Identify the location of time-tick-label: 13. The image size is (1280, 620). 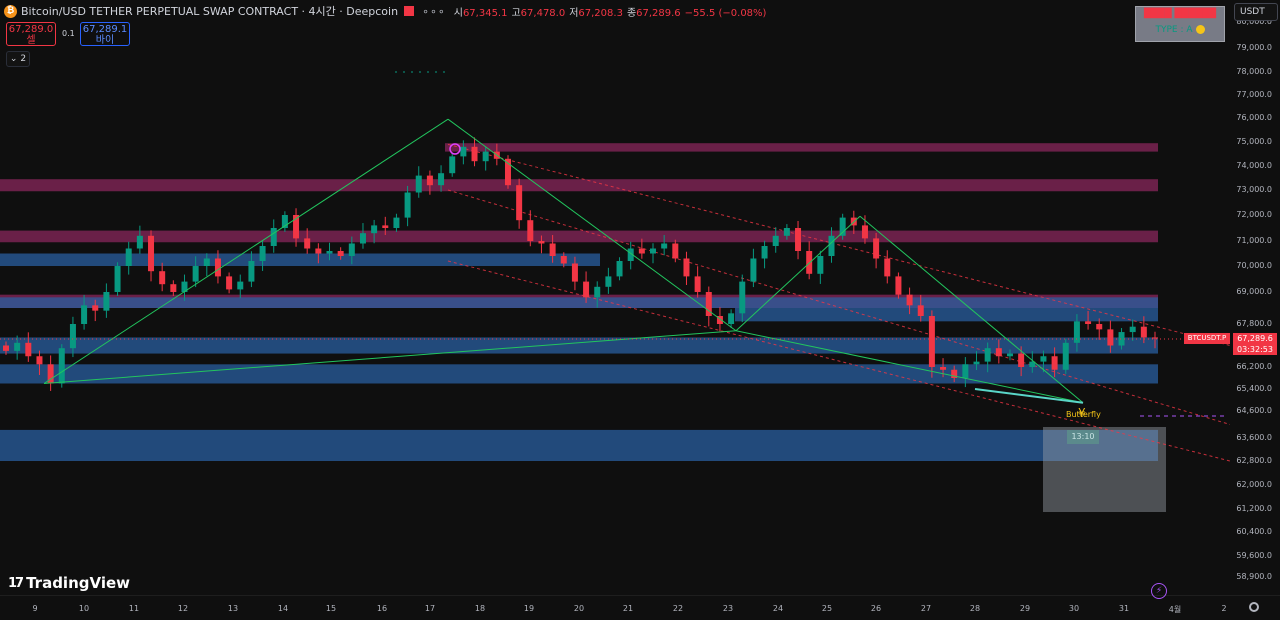
(233, 608).